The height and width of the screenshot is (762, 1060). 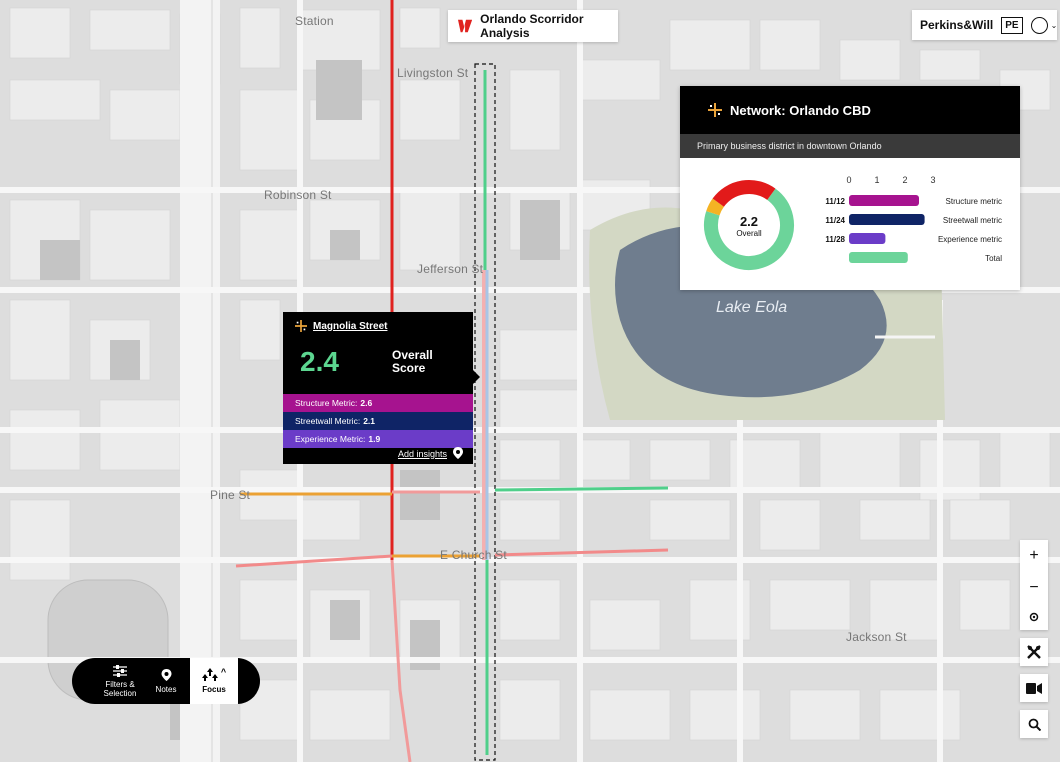 I want to click on zoom-in-button: +, so click(x=1033, y=556).